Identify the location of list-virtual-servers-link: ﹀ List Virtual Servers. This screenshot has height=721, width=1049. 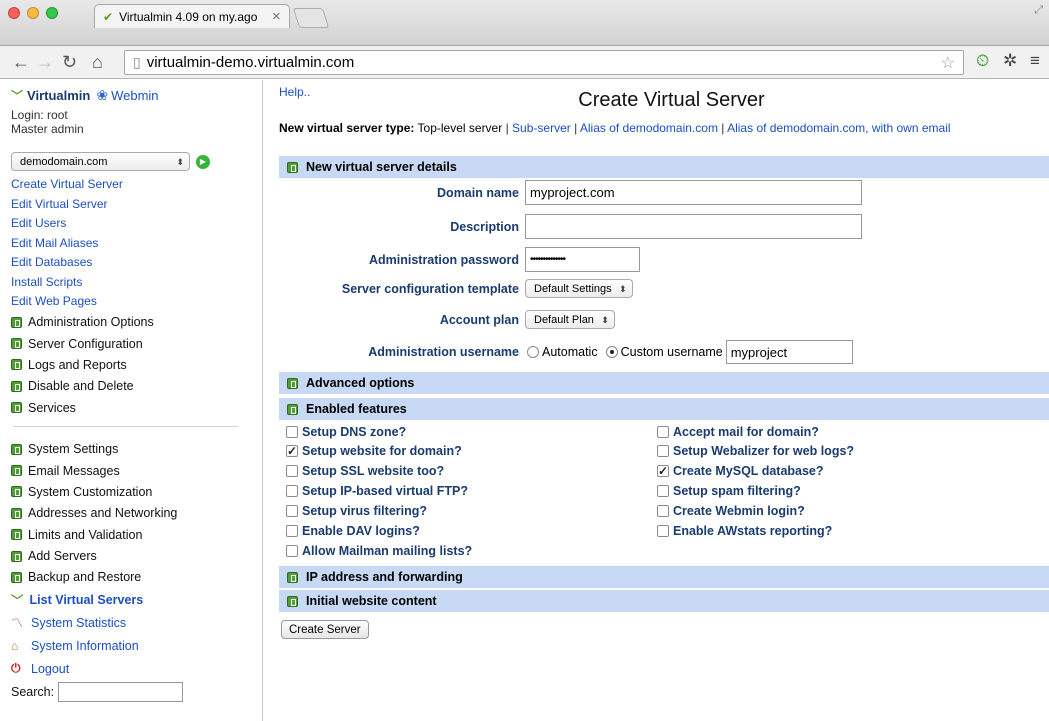
(136, 599).